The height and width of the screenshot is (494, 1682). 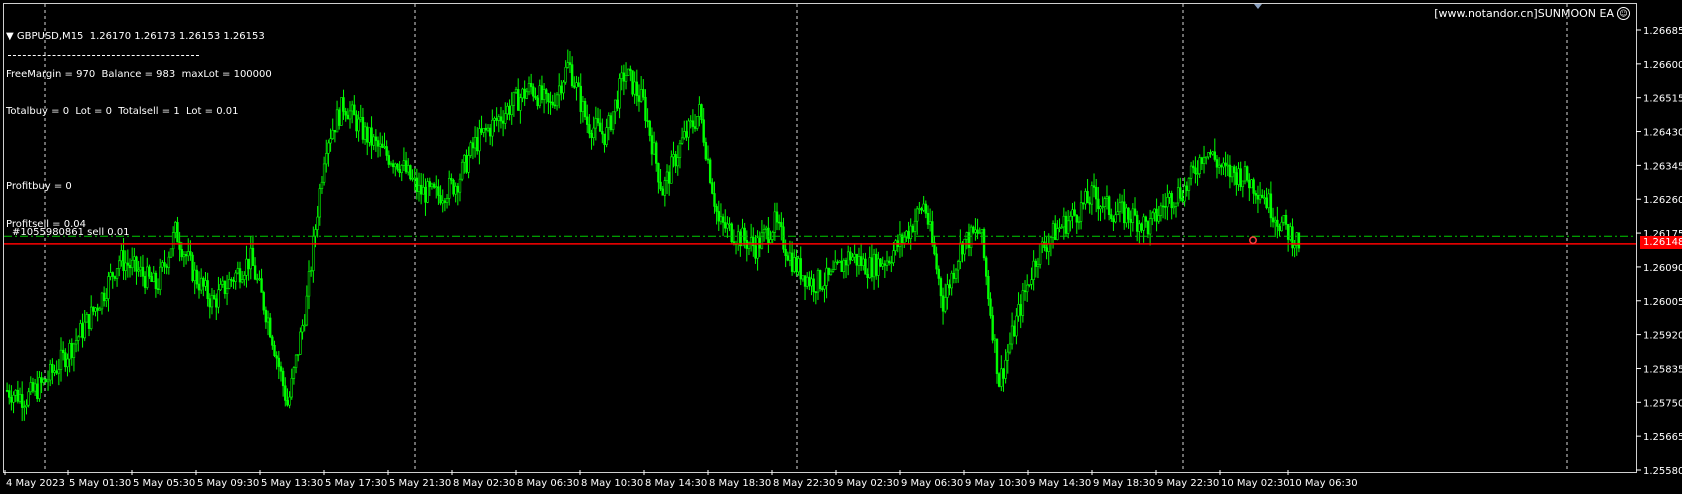 I want to click on collapse-arrow-icon: ▼, so click(x=11, y=36).